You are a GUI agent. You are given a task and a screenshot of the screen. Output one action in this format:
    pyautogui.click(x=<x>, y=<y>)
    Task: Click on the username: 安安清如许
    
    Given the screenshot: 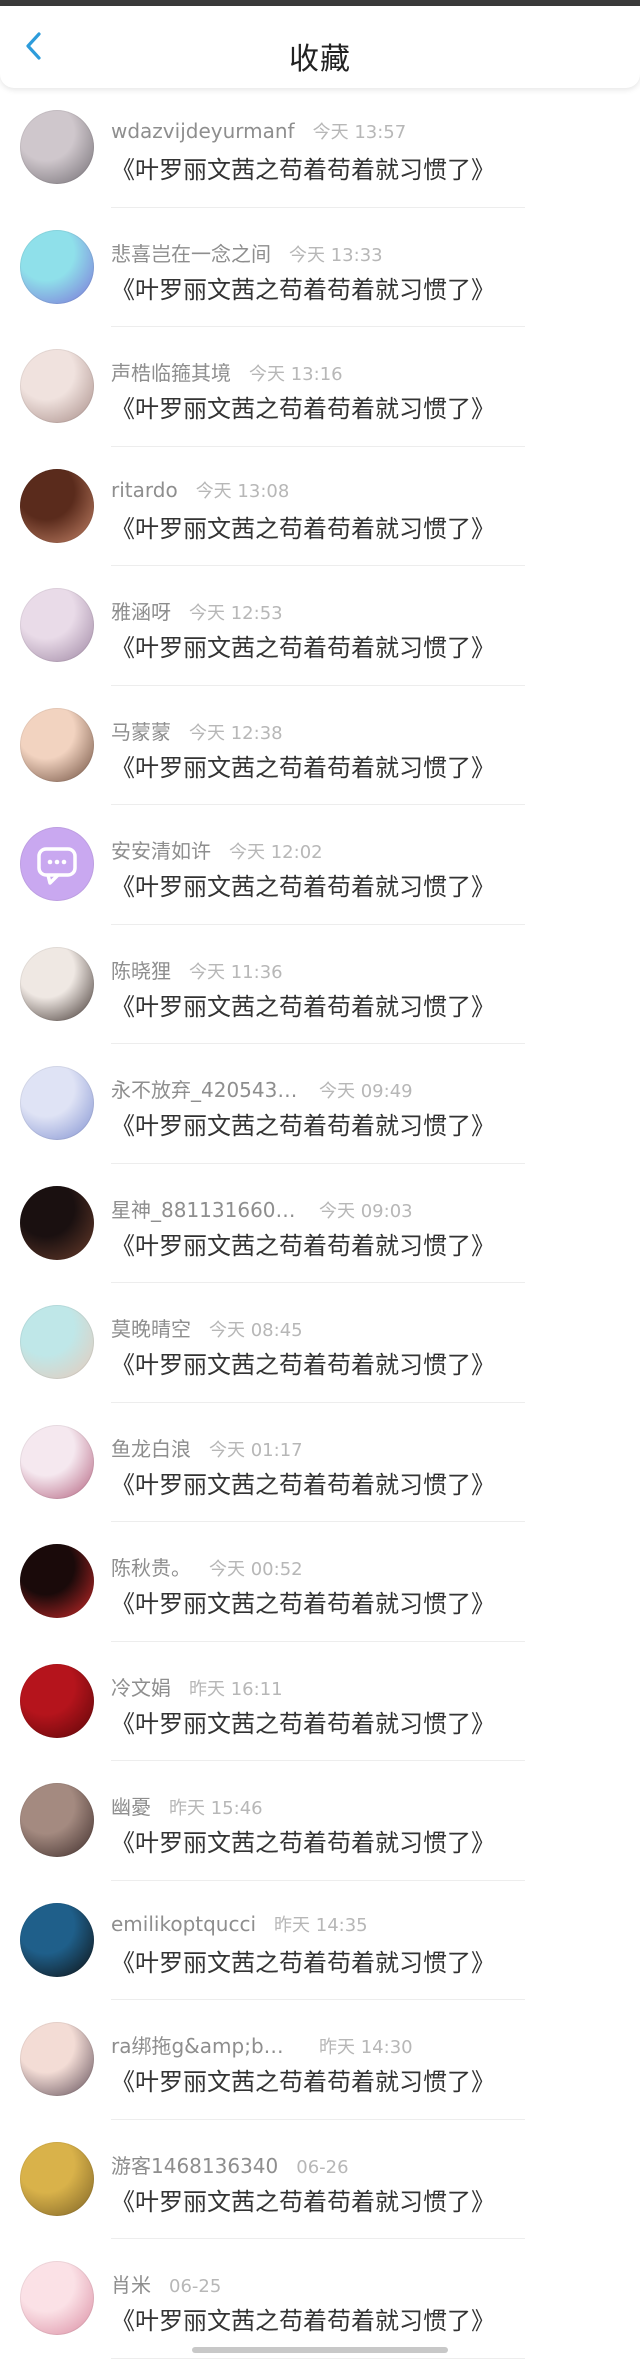 What is the action you would take?
    pyautogui.click(x=161, y=849)
    